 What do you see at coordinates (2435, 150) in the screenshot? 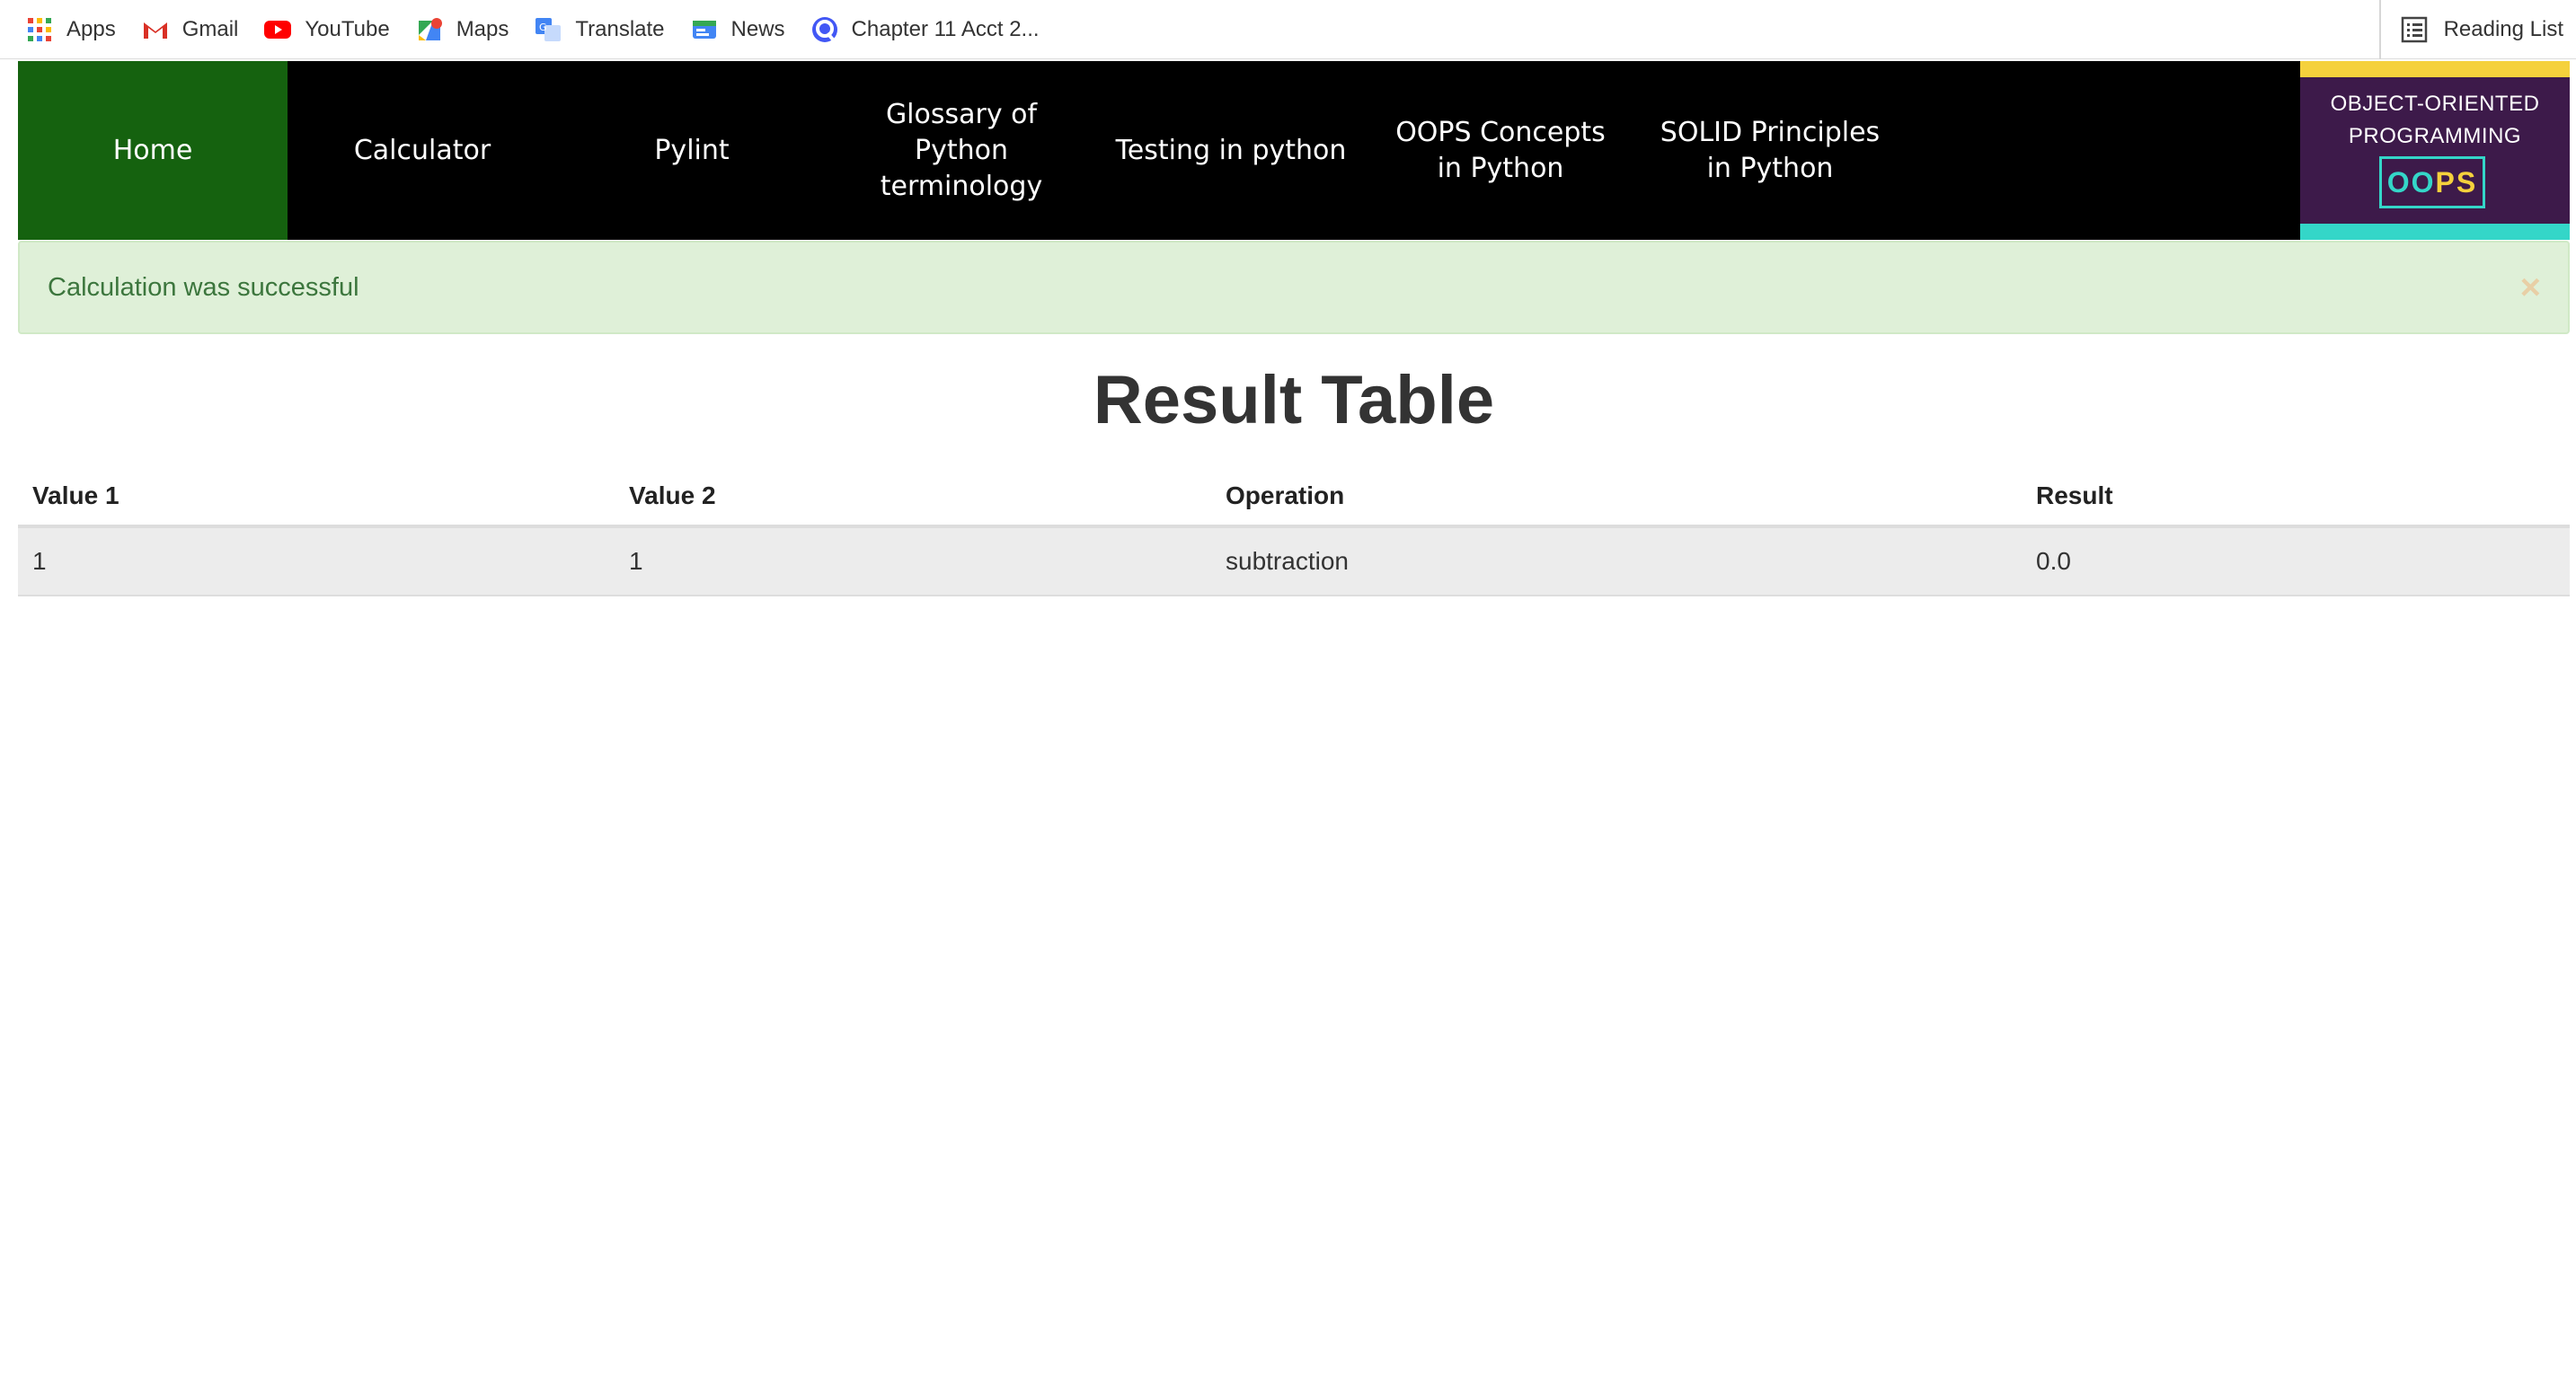
I see `oops-logo: OBJECT-ORIENTED PROGRAMMING OO PS` at bounding box center [2435, 150].